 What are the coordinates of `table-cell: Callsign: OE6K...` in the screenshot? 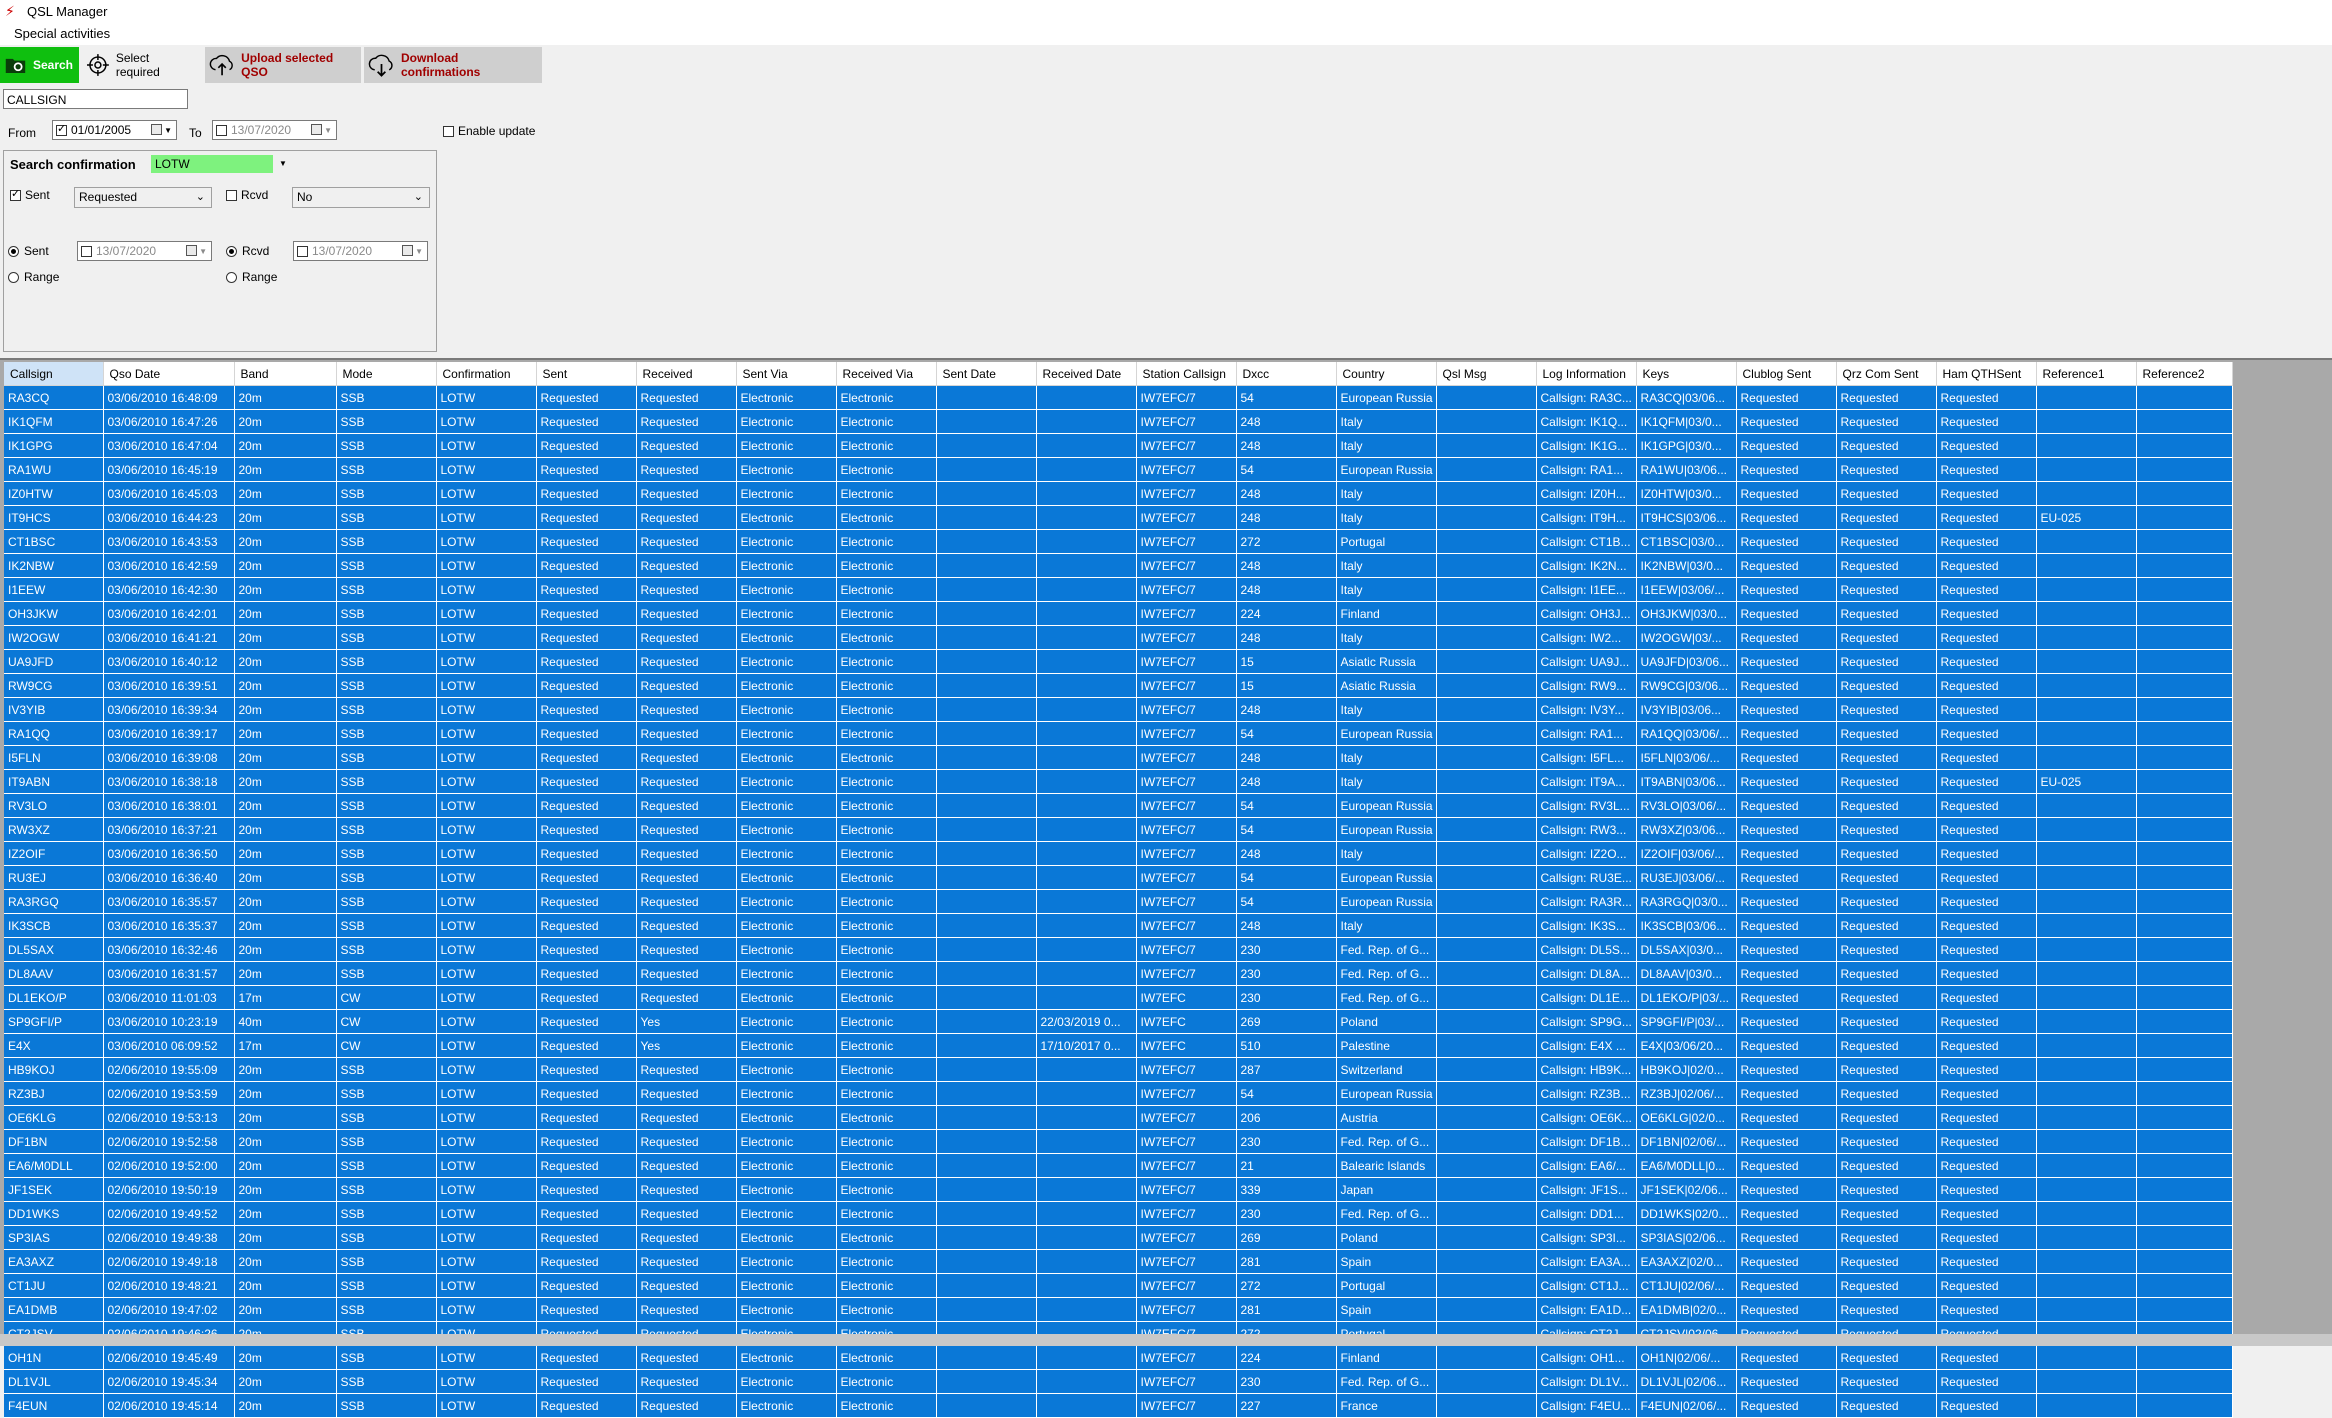 It's located at (1586, 1117).